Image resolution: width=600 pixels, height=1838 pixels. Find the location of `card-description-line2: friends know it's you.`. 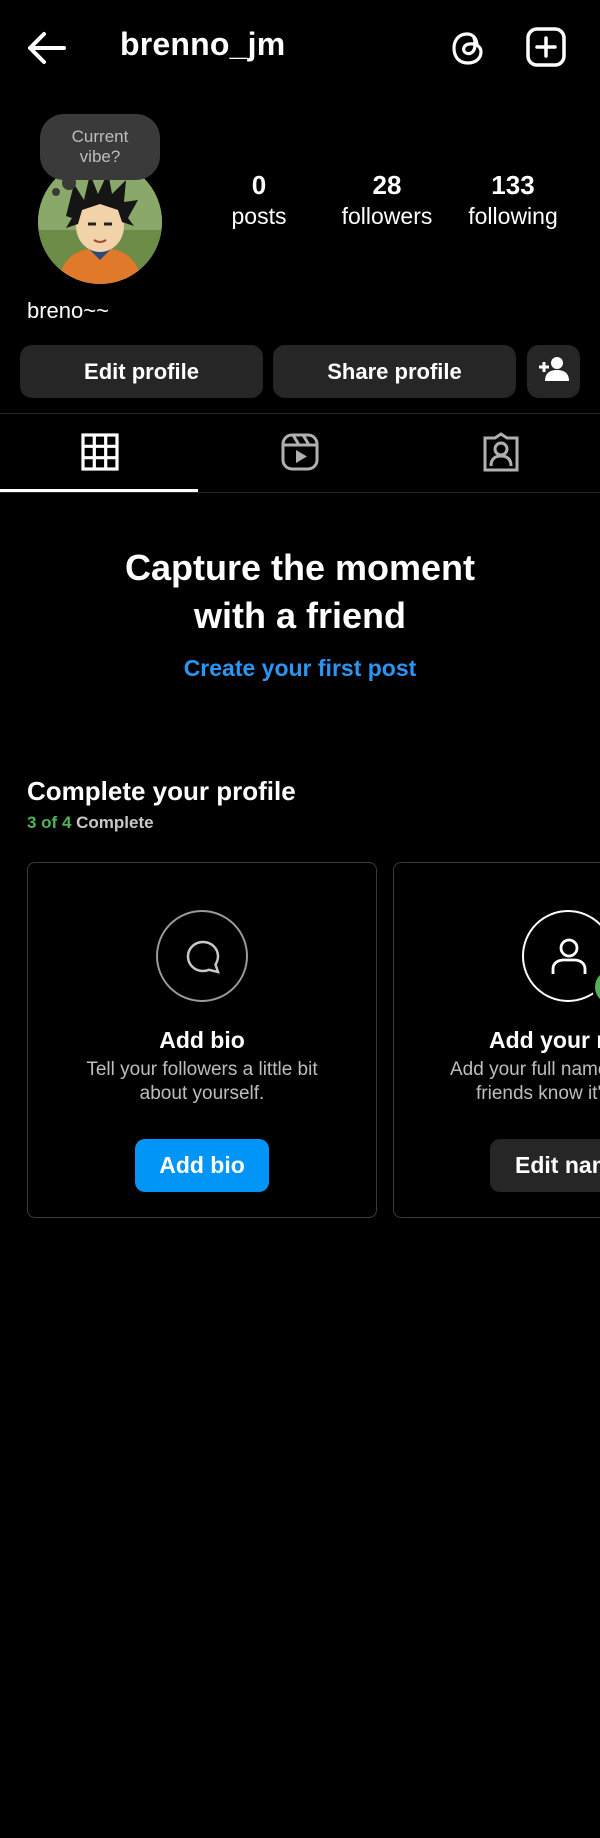

card-description-line2: friends know it's you. is located at coordinates (538, 1093).